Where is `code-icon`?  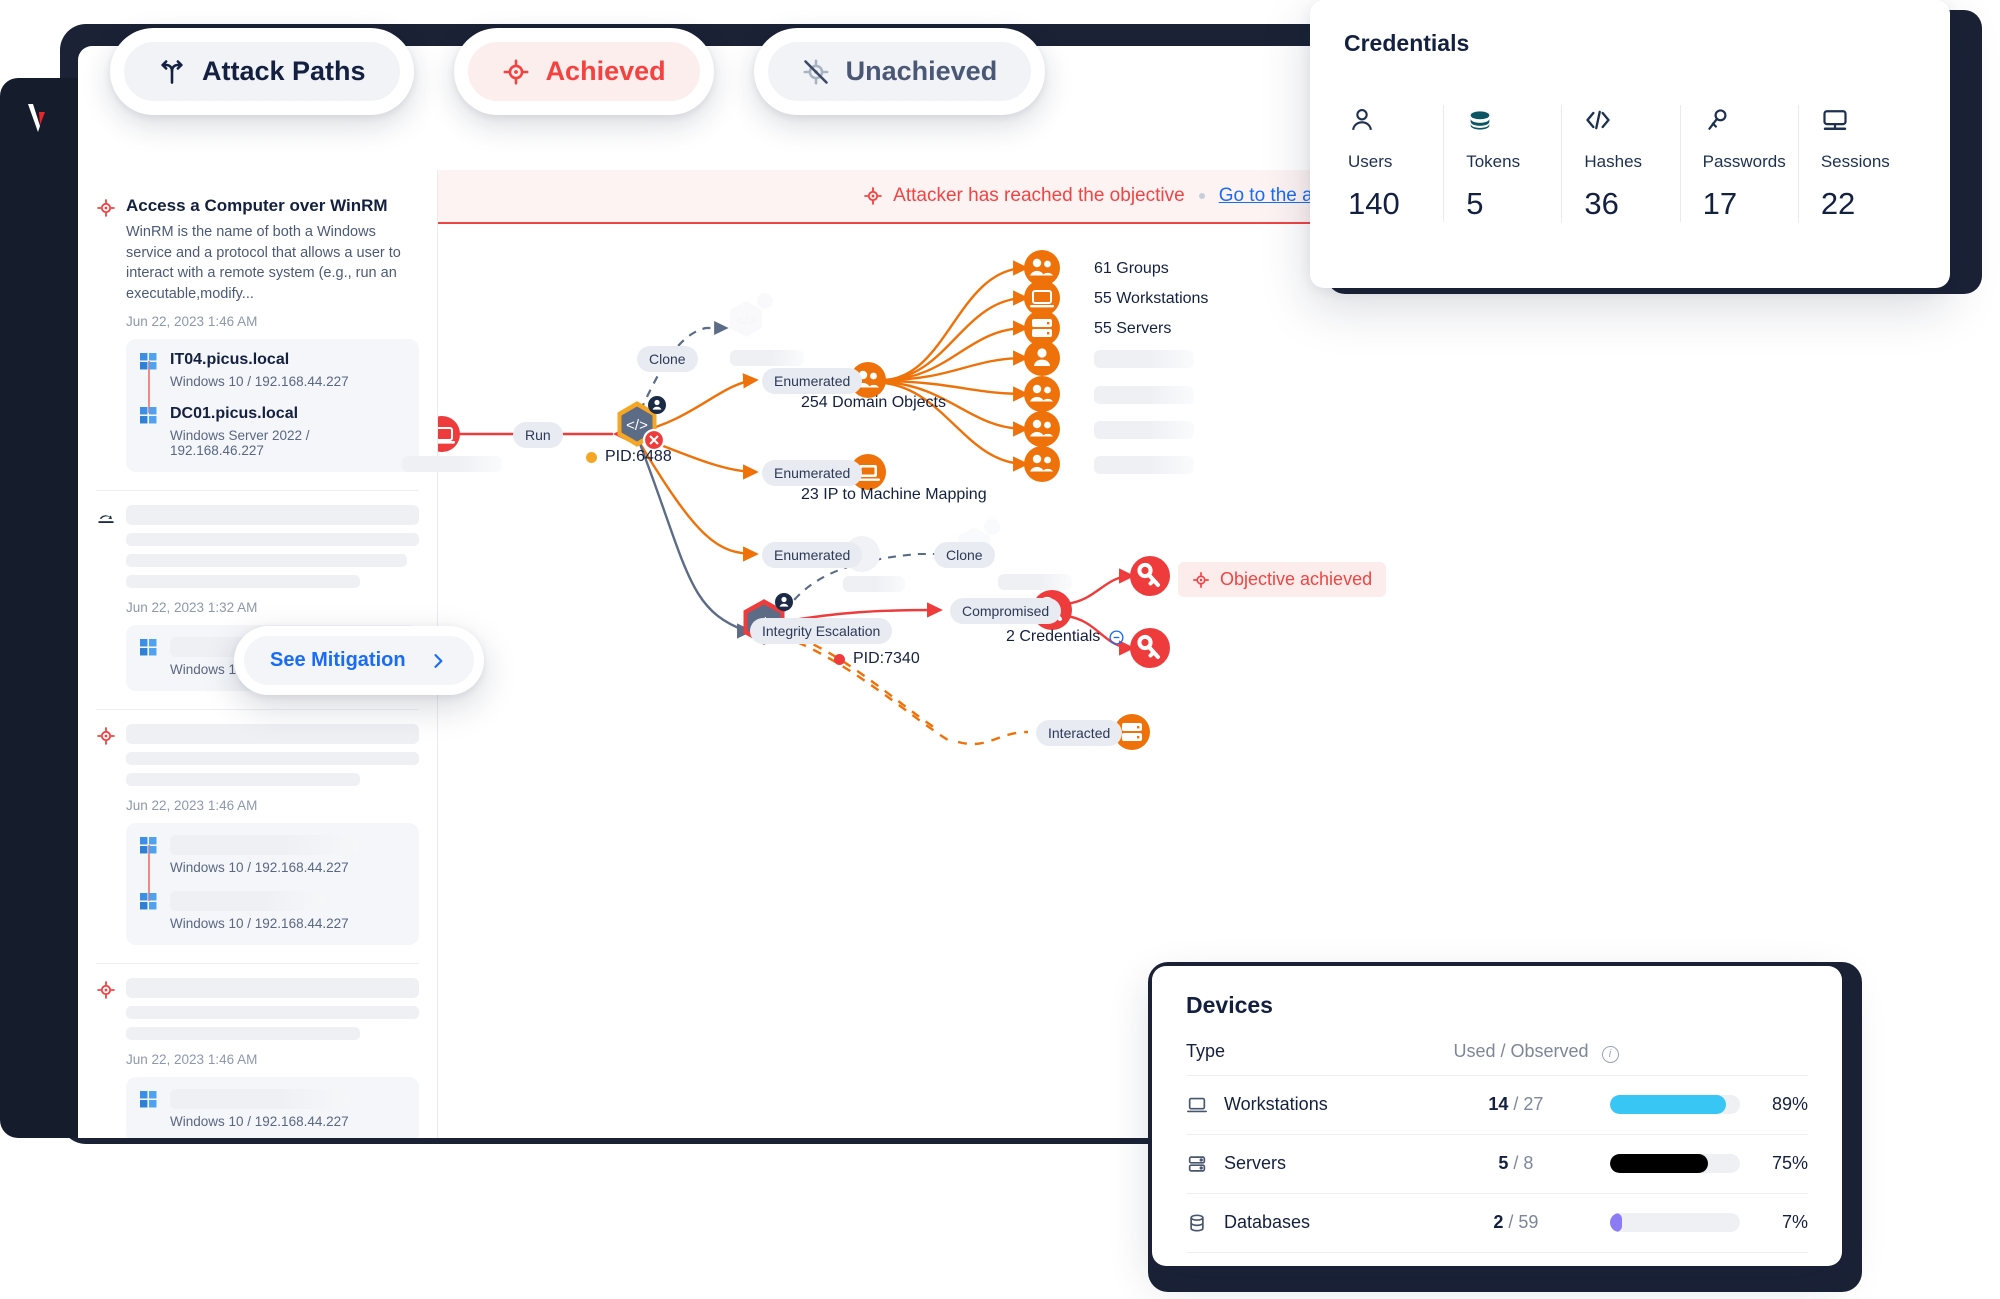
code-icon is located at coordinates (1598, 120).